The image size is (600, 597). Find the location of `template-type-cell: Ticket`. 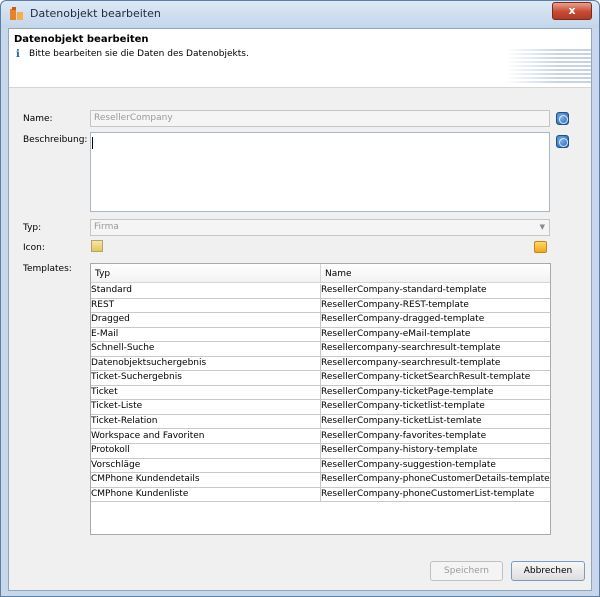

template-type-cell: Ticket is located at coordinates (104, 391).